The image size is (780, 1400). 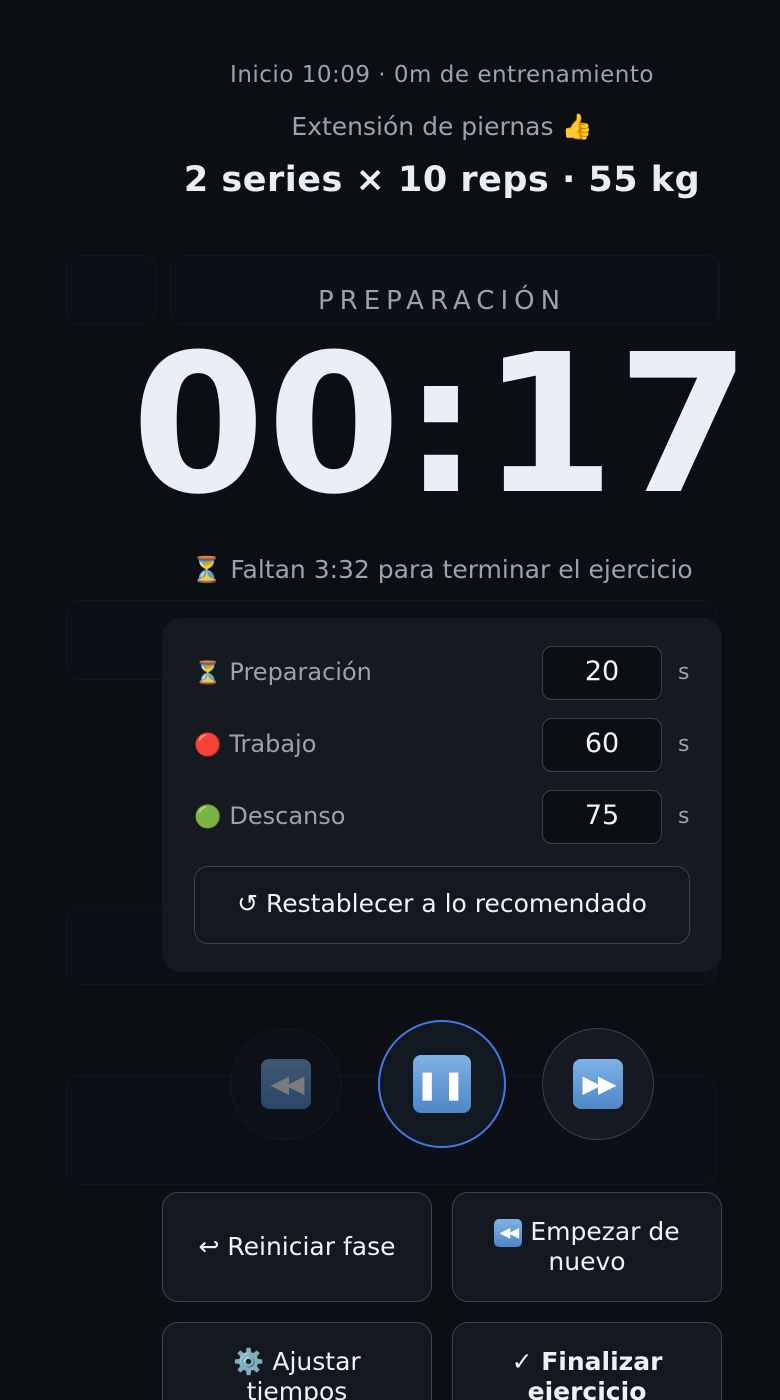 I want to click on pause-icon: ❚❚, so click(x=442, y=1084).